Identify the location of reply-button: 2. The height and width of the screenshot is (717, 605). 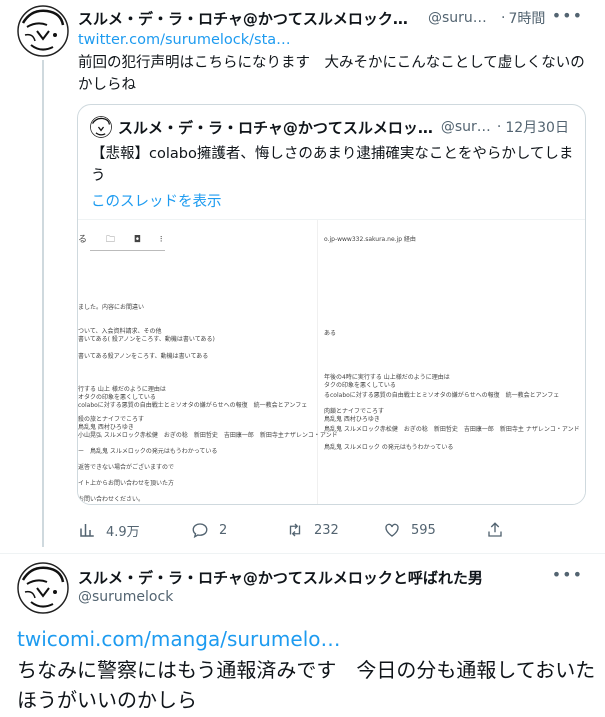
(209, 530).